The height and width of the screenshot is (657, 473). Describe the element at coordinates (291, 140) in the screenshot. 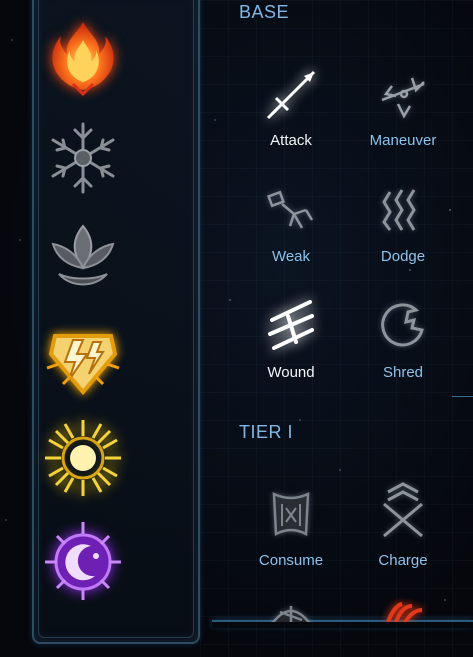

I see `skill-label: Attack` at that location.